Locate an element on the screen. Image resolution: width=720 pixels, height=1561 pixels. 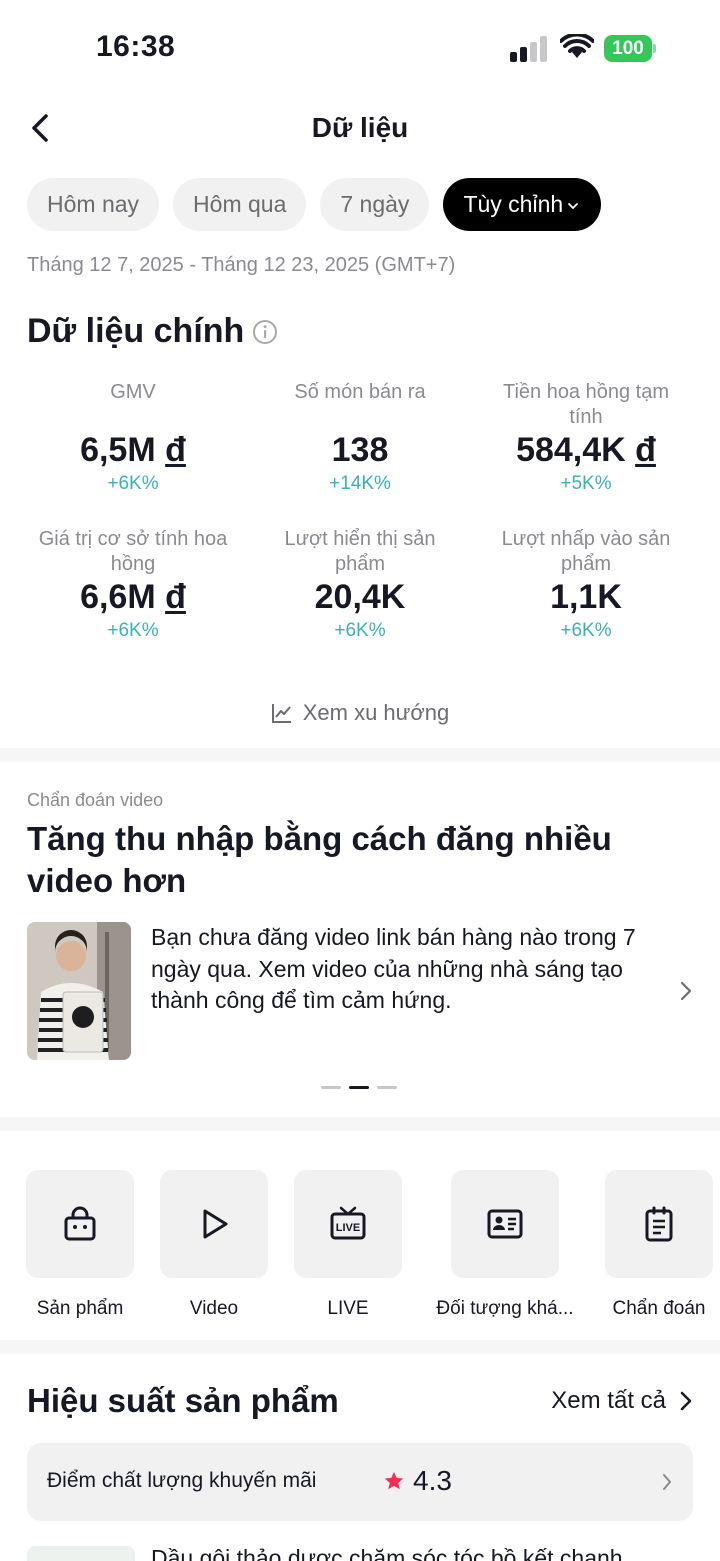
shortcut-label: LIVE is located at coordinates (348, 1308).